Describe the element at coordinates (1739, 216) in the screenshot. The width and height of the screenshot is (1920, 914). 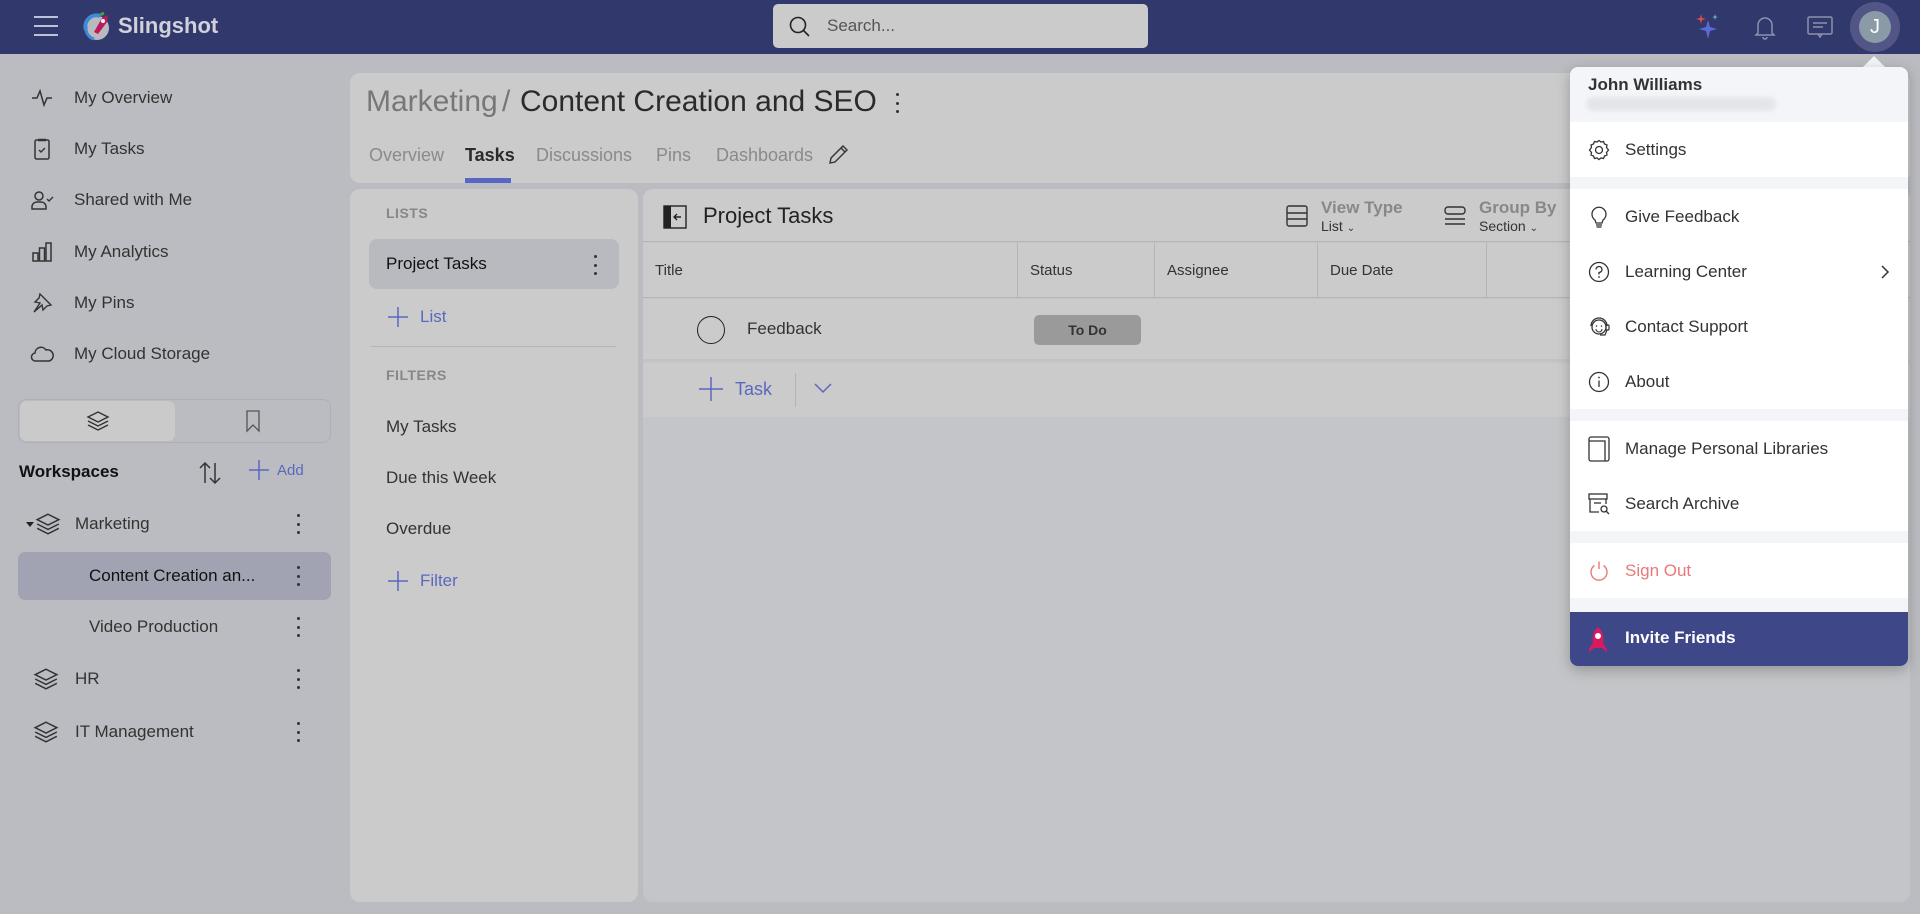
I see `menu-item-give-feedback: Give Feedback` at that location.